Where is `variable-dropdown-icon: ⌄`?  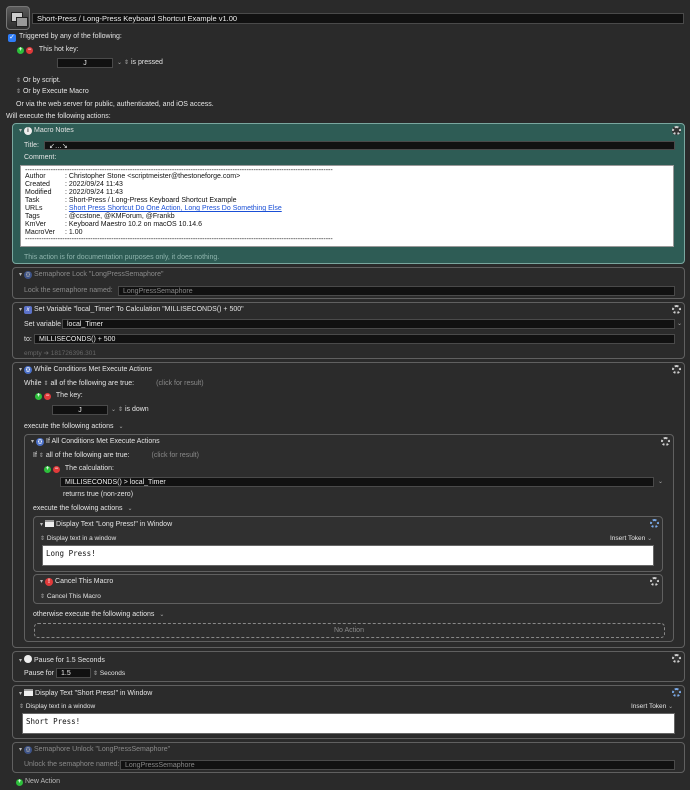 variable-dropdown-icon: ⌄ is located at coordinates (679, 323).